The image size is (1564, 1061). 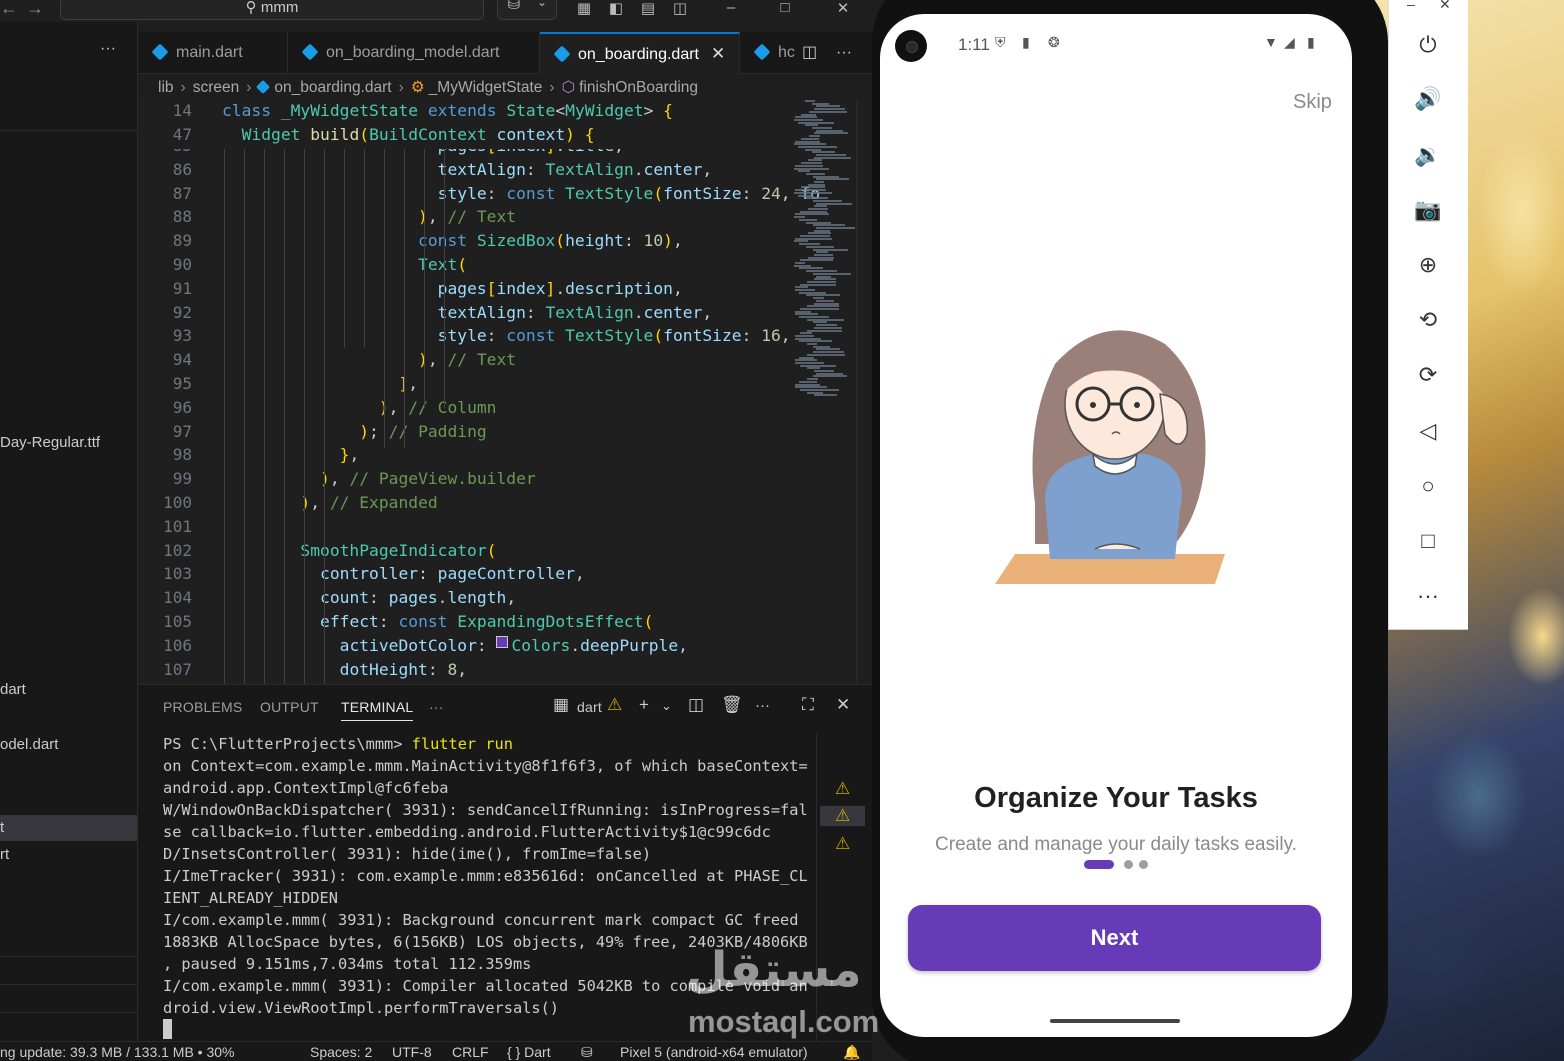 I want to click on tab-on-boarding-dart: on_boarding.dart ✕, so click(x=640, y=53).